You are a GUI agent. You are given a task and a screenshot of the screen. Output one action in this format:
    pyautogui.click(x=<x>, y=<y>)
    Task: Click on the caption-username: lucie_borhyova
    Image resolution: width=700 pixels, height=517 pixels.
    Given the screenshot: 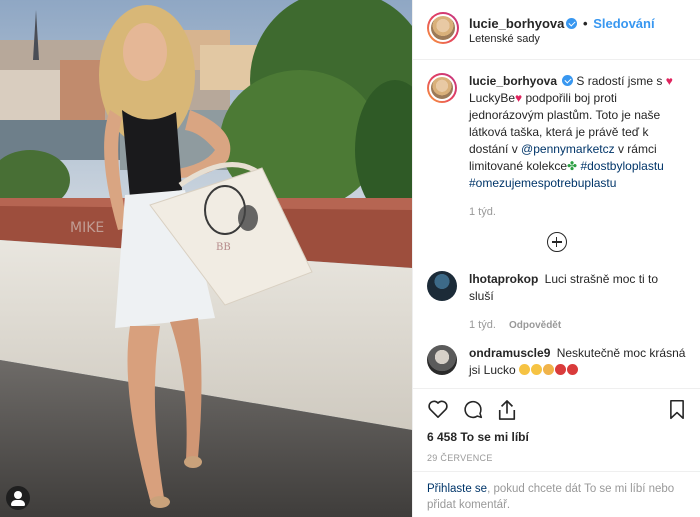 What is the action you would take?
    pyautogui.click(x=513, y=81)
    